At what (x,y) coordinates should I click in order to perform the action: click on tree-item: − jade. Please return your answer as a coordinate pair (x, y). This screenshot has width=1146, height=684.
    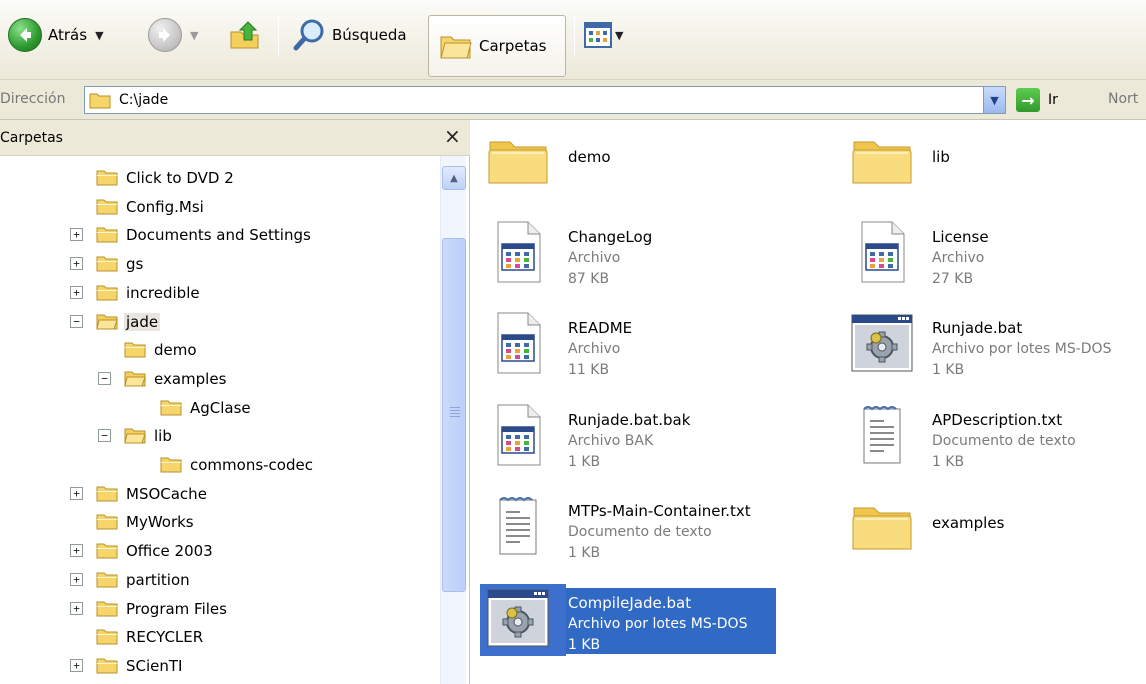
    Looking at the image, I should click on (220, 322).